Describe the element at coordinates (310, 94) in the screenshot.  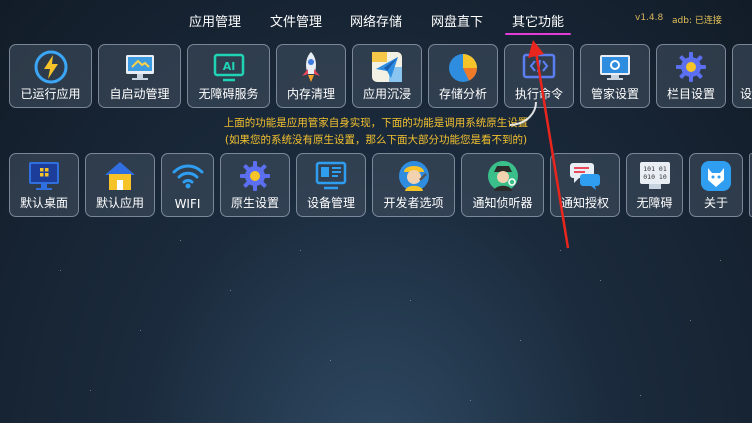
I see `memory-clean-label: 内存清理` at that location.